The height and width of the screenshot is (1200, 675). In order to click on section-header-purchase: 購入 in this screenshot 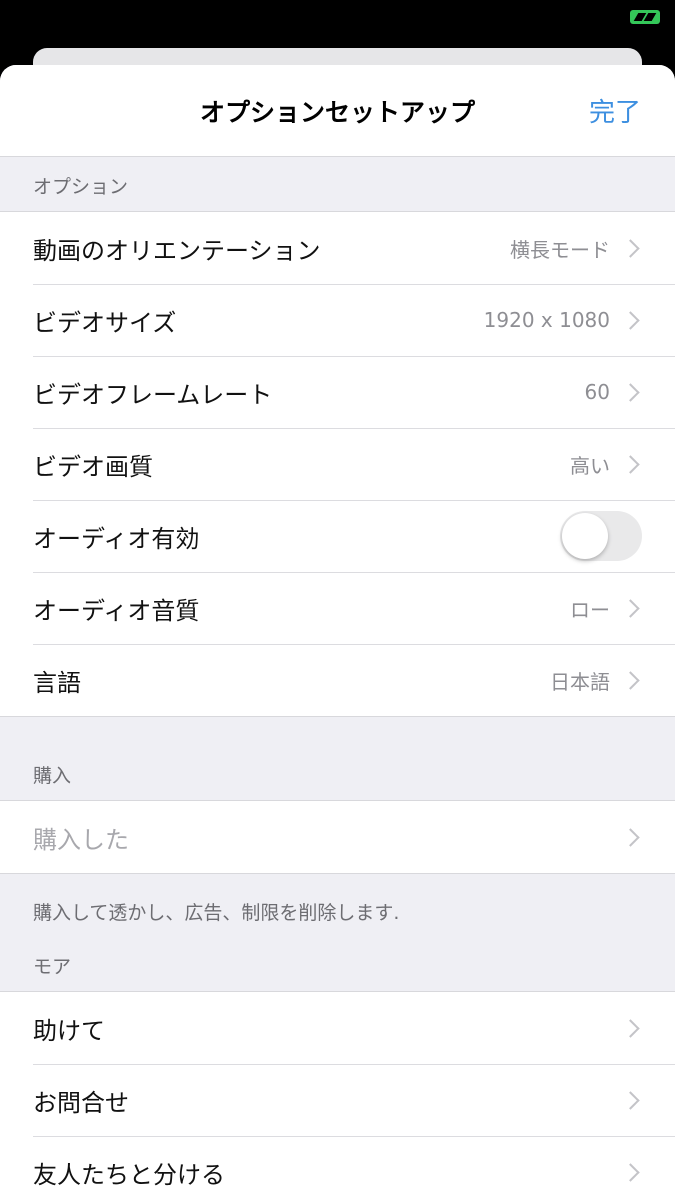, I will do `click(52, 776)`.